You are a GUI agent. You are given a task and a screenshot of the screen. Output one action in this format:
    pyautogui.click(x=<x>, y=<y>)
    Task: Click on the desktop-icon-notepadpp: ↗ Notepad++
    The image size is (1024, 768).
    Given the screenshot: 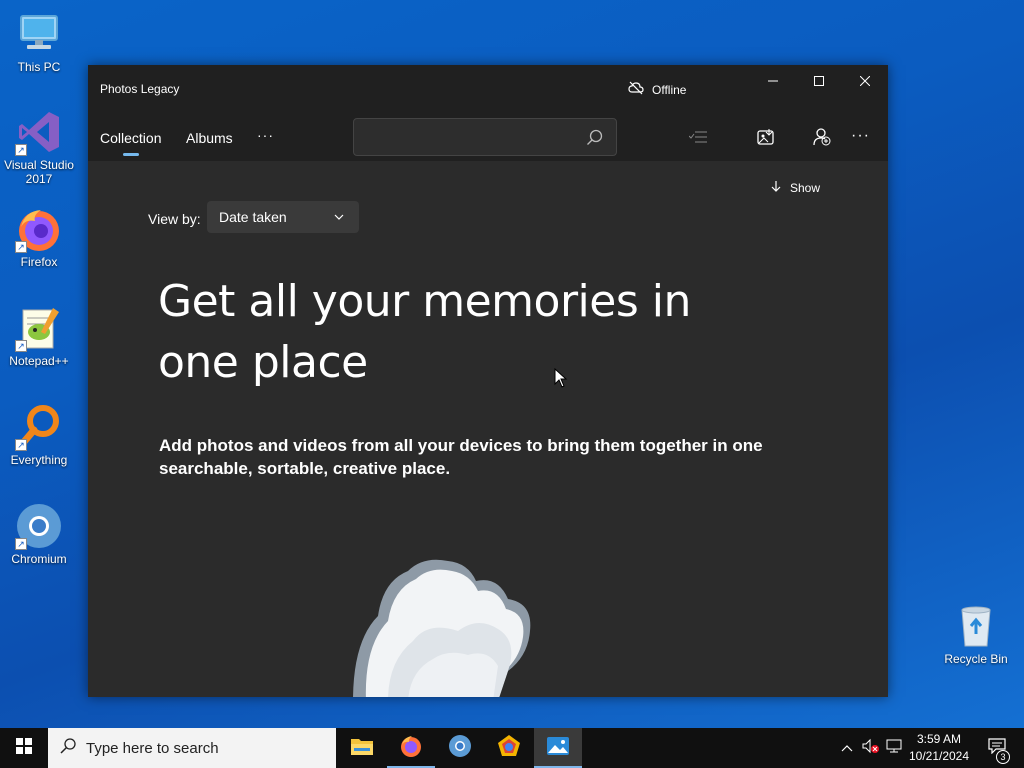 What is the action you would take?
    pyautogui.click(x=39, y=336)
    